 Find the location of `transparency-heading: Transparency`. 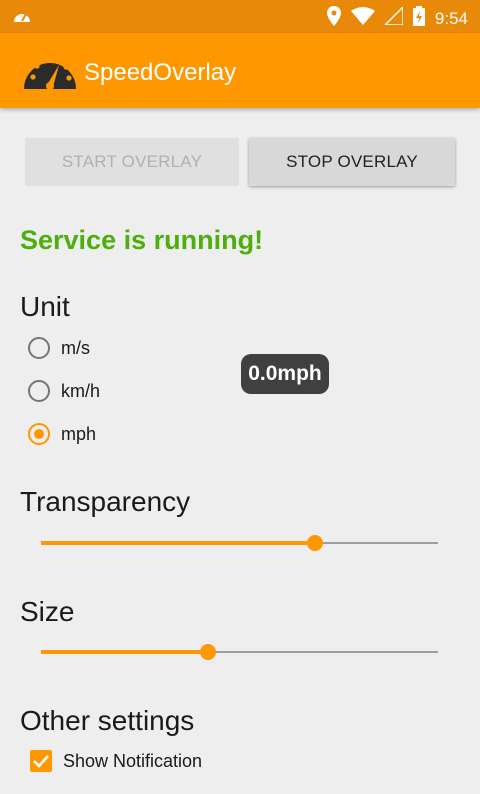

transparency-heading: Transparency is located at coordinates (105, 501).